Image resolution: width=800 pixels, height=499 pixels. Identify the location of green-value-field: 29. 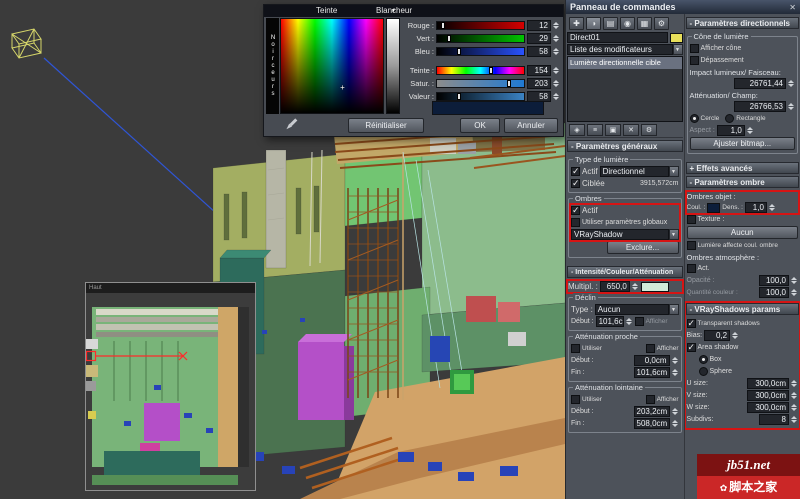
(539, 38).